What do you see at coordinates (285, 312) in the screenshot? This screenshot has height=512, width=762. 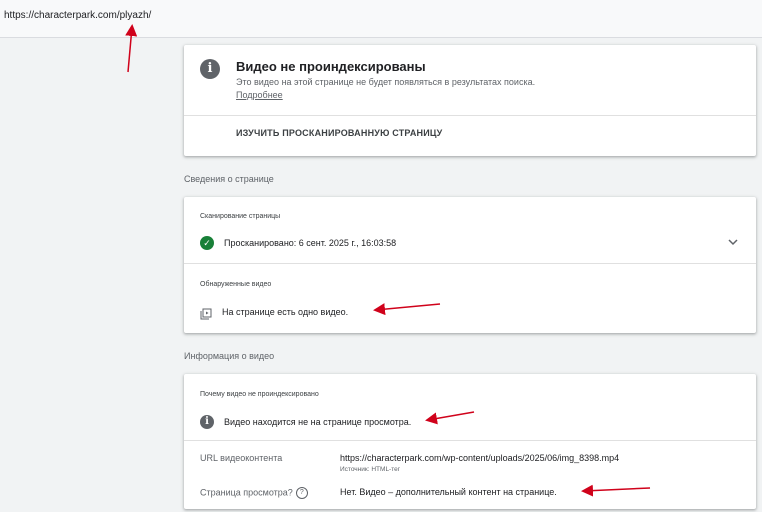 I see `videos-text: На странице есть одно видео.` at bounding box center [285, 312].